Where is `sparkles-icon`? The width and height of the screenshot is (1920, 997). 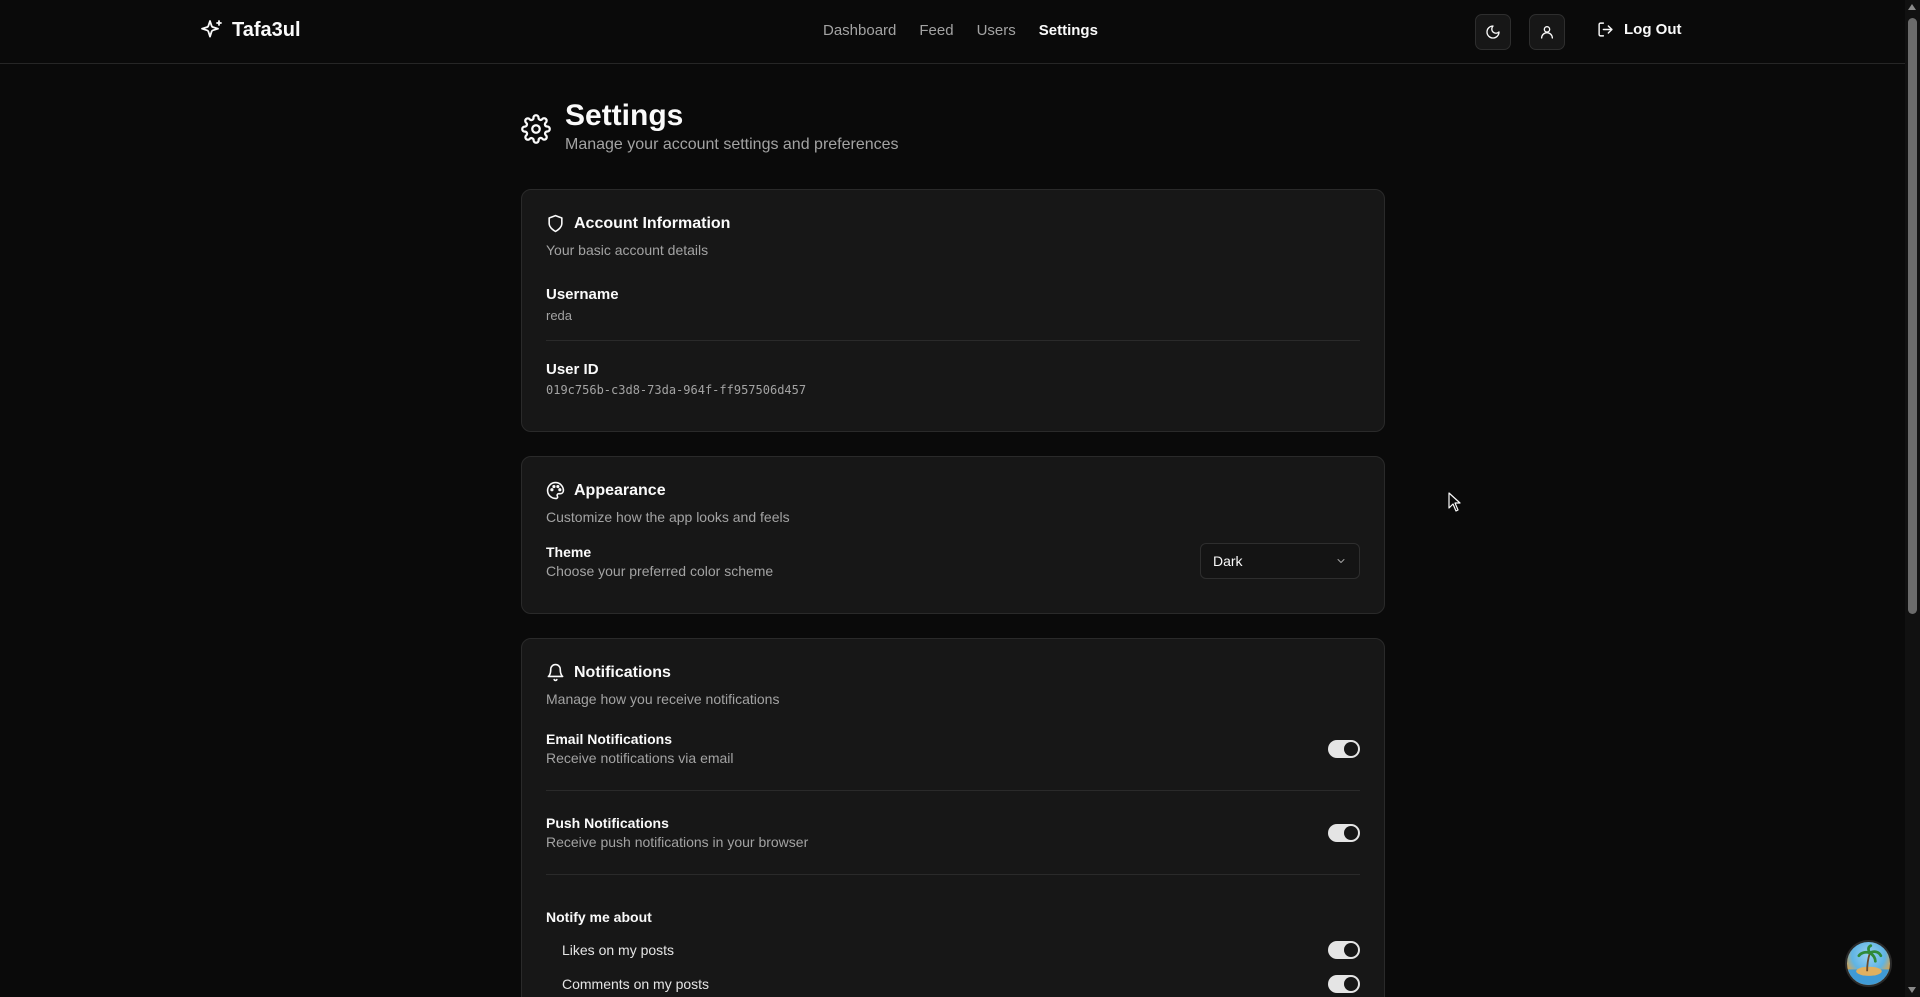 sparkles-icon is located at coordinates (211, 29).